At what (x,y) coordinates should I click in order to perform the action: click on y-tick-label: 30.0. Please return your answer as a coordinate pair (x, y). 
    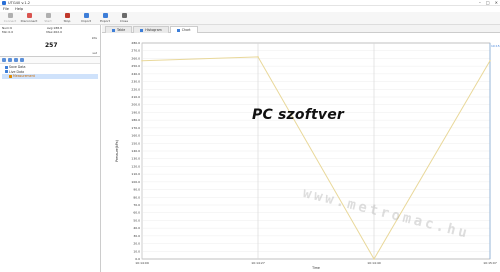
    Looking at the image, I should click on (136, 236).